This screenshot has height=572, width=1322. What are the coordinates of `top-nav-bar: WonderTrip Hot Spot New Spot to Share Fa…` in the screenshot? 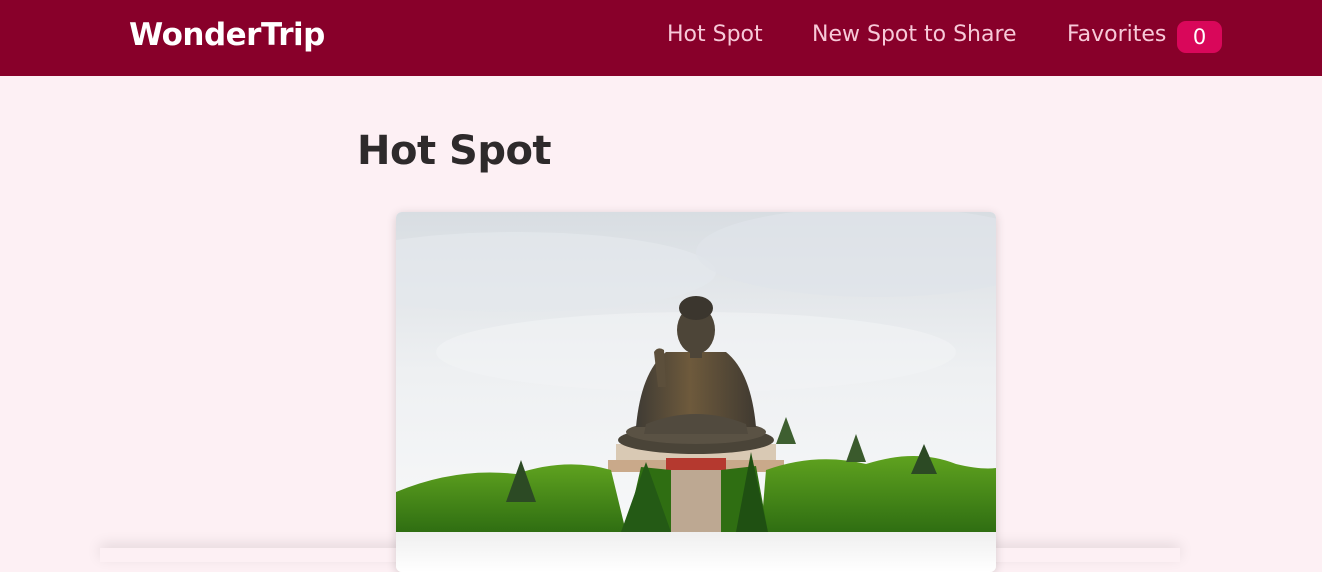 It's located at (661, 38).